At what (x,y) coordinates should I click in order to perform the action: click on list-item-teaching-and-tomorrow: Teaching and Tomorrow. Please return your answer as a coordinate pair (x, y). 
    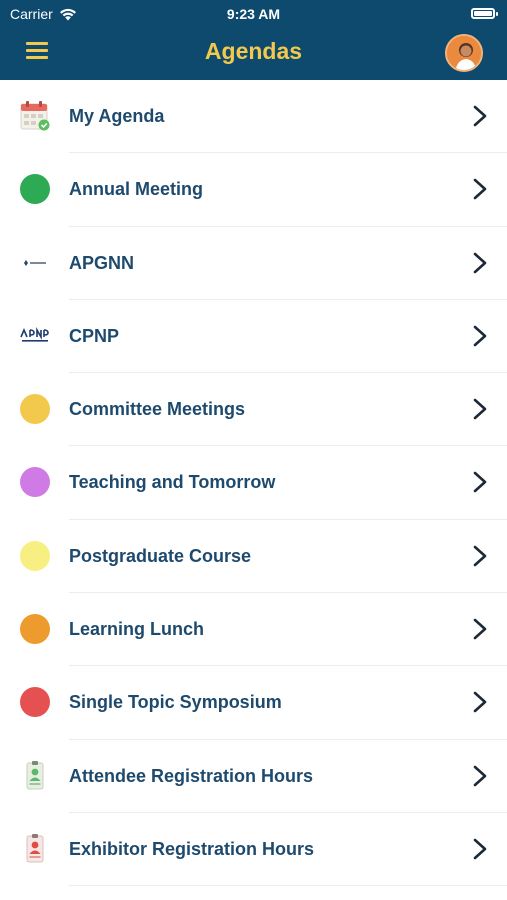
    Looking at the image, I should click on (253, 483).